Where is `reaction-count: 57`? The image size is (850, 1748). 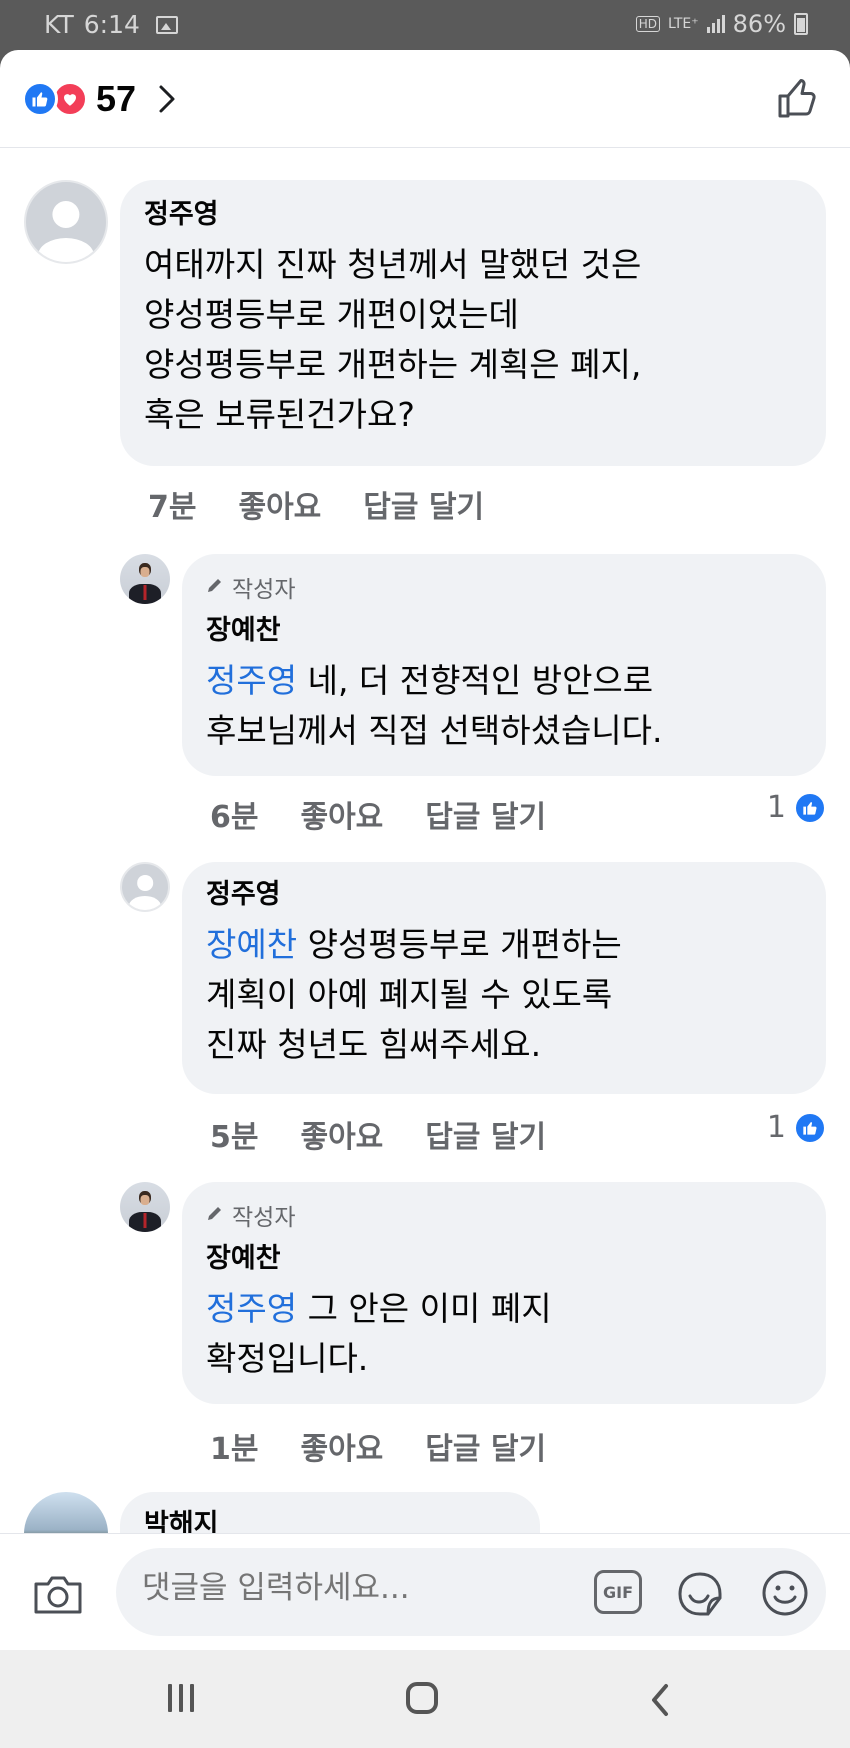
reaction-count: 57 is located at coordinates (116, 98).